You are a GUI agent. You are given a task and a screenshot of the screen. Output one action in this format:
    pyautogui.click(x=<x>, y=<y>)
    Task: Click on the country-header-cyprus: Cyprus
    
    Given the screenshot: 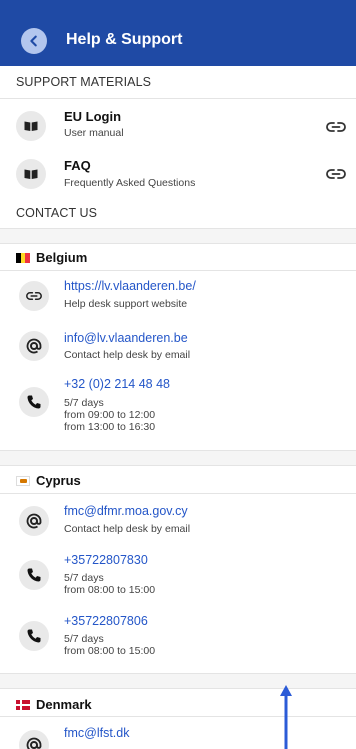 What is the action you would take?
    pyautogui.click(x=48, y=480)
    